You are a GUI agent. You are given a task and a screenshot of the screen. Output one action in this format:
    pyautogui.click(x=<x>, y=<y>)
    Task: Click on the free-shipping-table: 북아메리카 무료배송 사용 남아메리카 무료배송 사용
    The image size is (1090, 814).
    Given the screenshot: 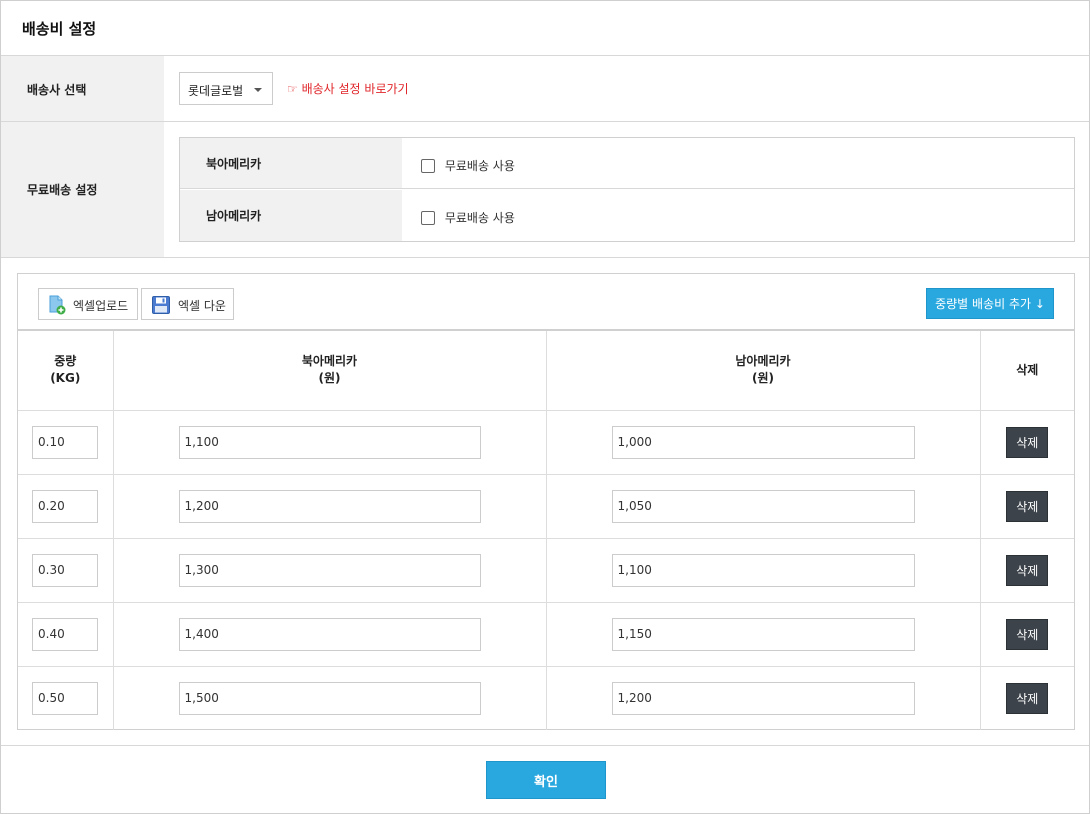 What is the action you would take?
    pyautogui.click(x=627, y=189)
    